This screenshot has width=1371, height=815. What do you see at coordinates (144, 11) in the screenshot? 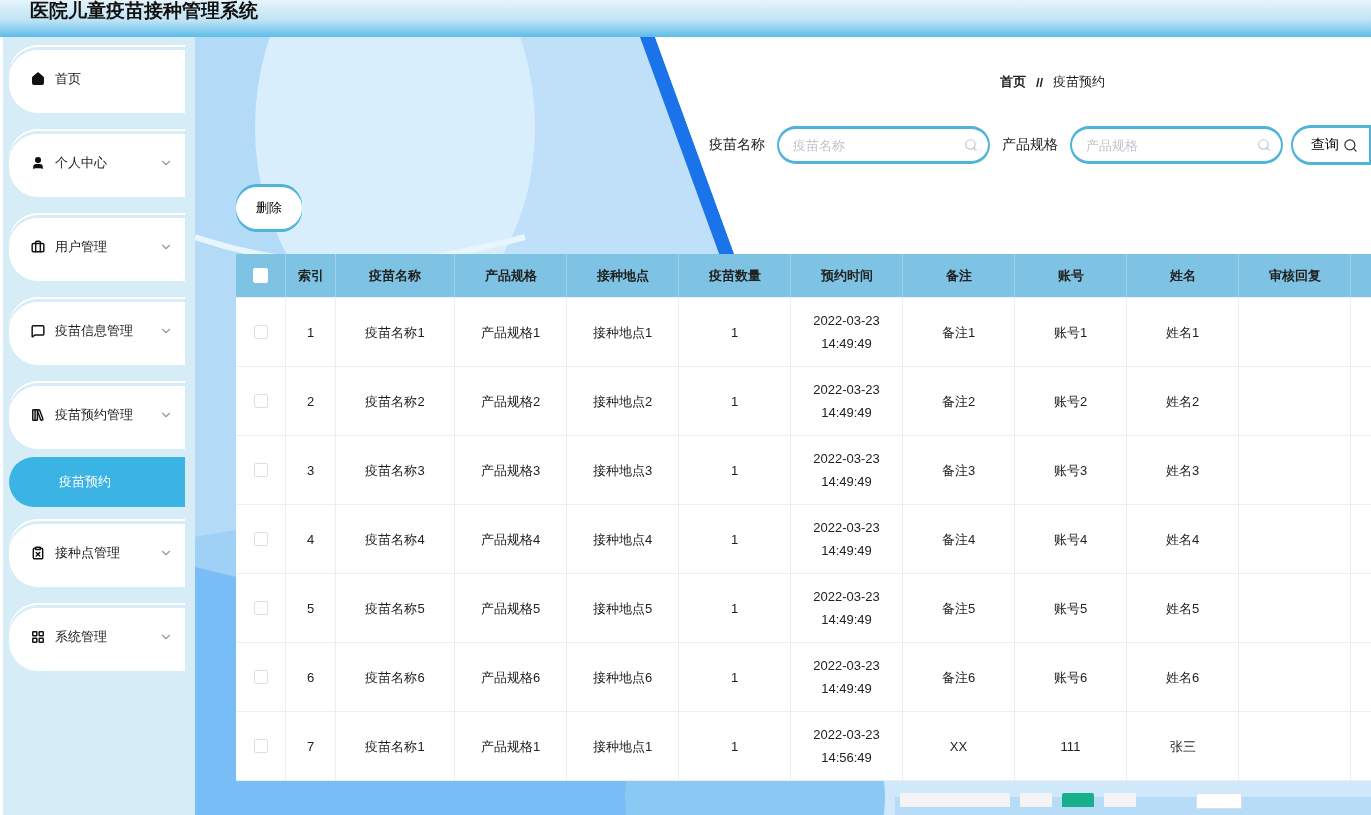
I see `app-title: 医院儿童疫苗接种管理系统` at bounding box center [144, 11].